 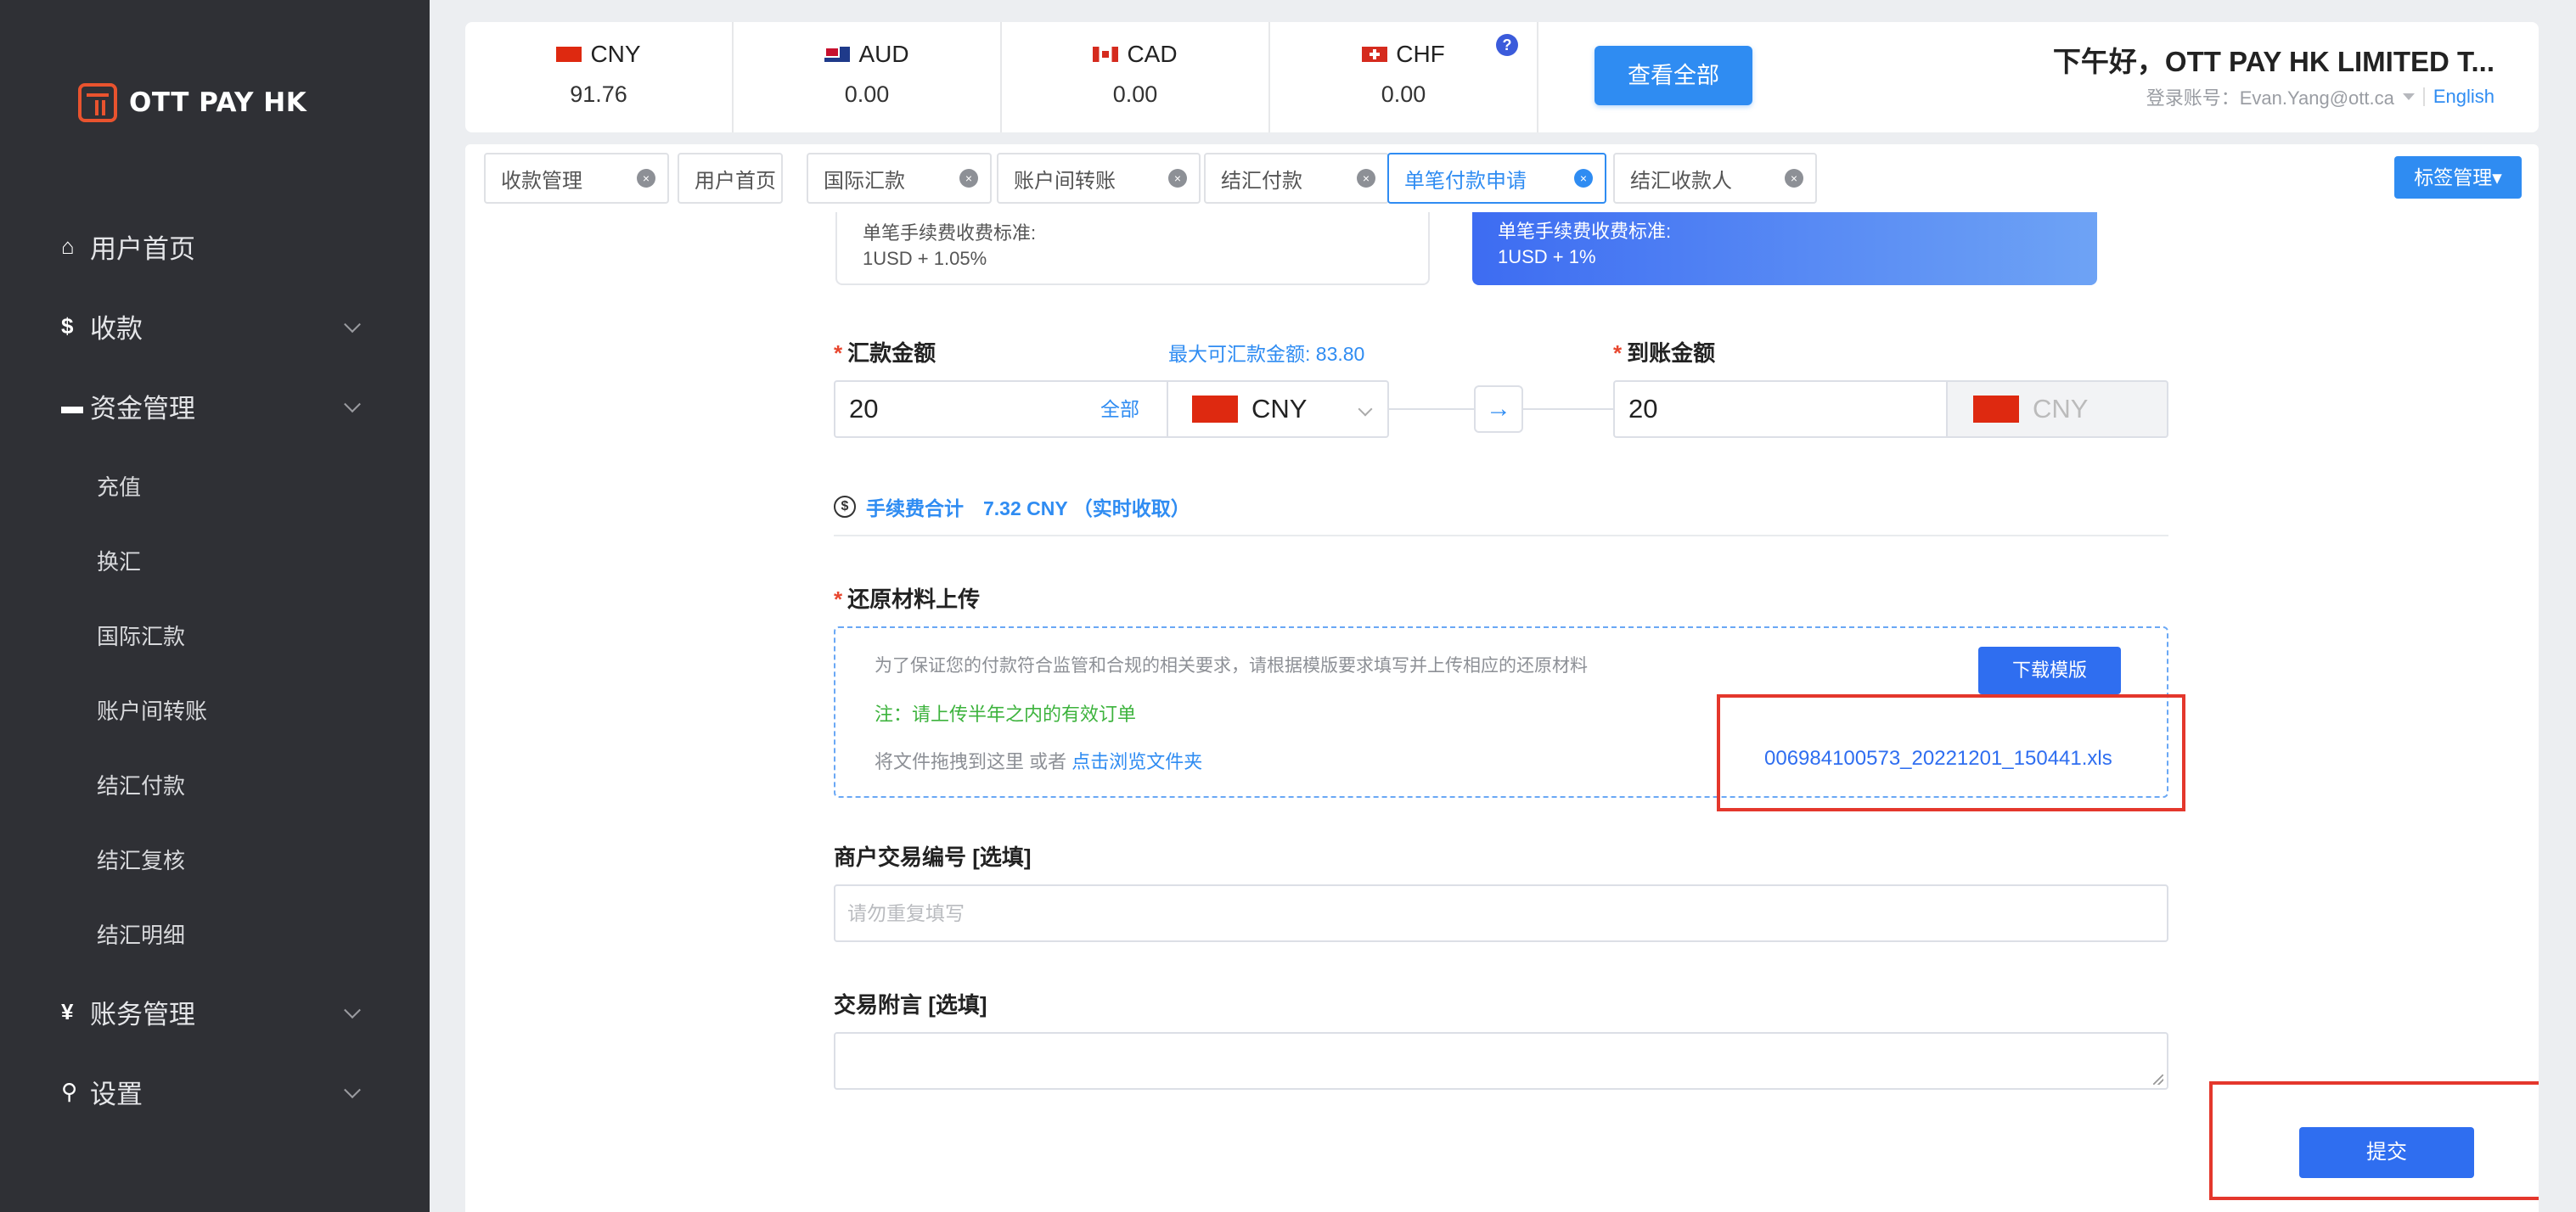 I want to click on sidebar-item-home: ⌂ 用户首页, so click(x=209, y=246).